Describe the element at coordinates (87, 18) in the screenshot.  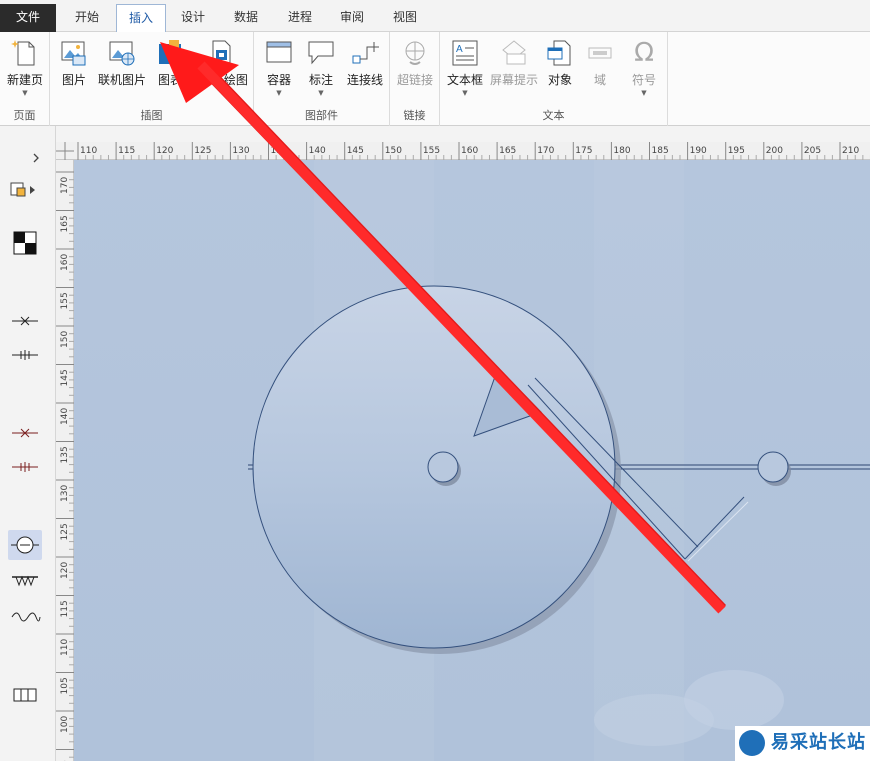
I see `tab-home: 开始` at that location.